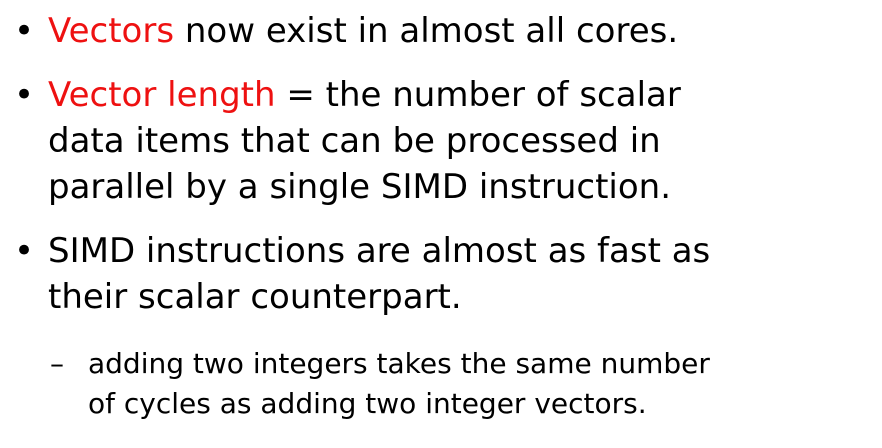  Describe the element at coordinates (354, 141) in the screenshot. I see `bullet-line: data items that can be processed in` at that location.